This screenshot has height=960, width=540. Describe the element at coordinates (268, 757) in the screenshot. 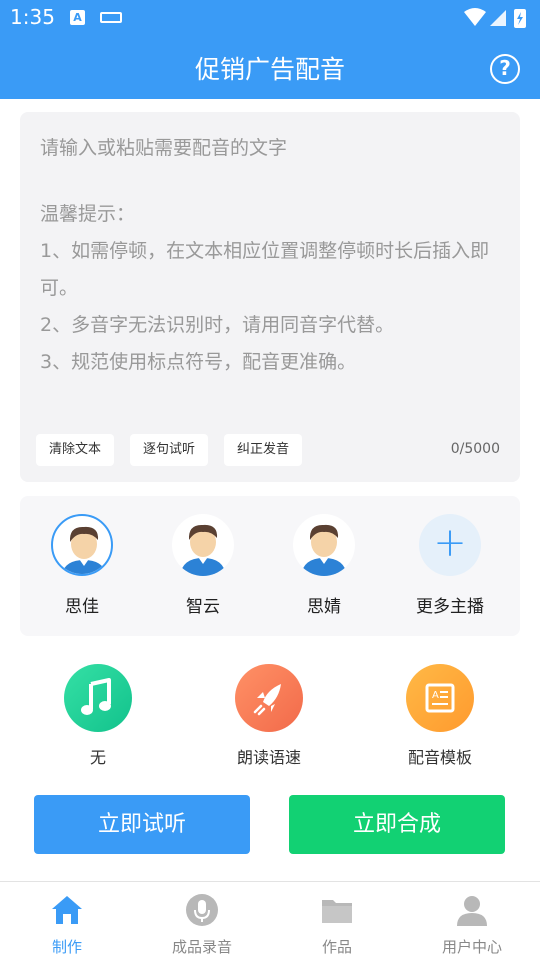

I see `feature-label: 朗读语速` at that location.